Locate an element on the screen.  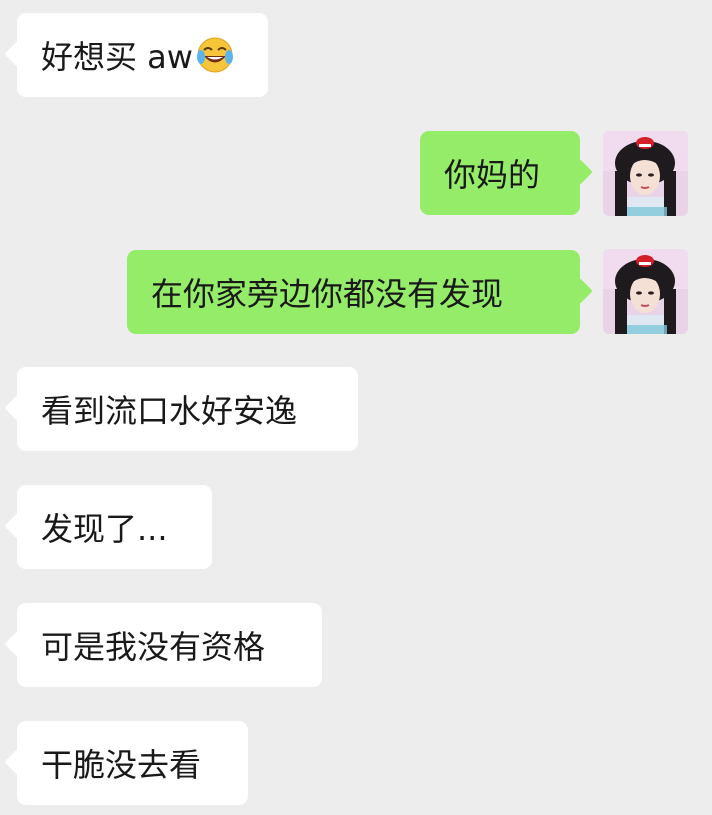
message-bubble-outgoing: 在你家旁边你都没有发现 is located at coordinates (353, 292).